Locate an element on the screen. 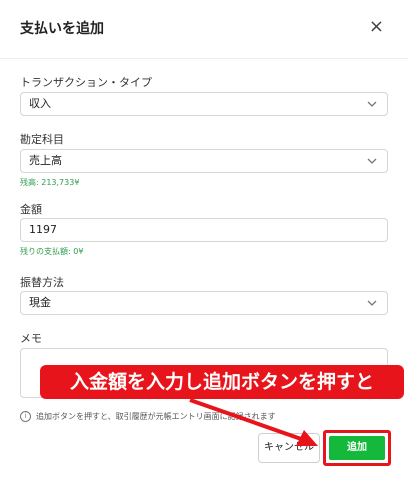 This screenshot has height=480, width=408. method-select: 現金 is located at coordinates (204, 303).